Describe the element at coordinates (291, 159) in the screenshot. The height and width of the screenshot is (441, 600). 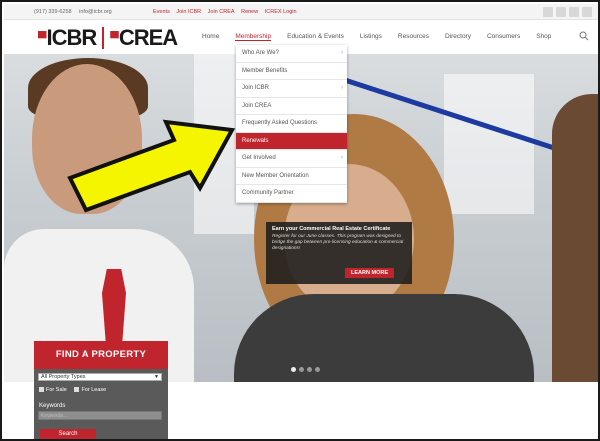
I see `dropdown-item-get-involved: Get Involved ›` at that location.